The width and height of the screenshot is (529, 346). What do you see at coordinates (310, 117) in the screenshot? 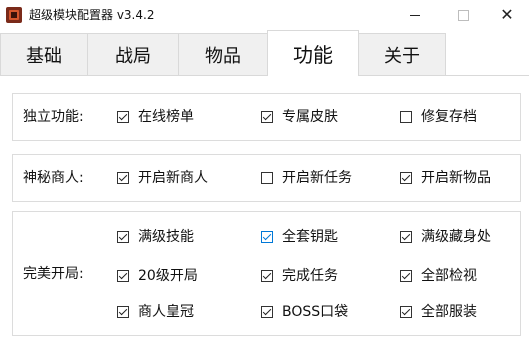
I see `checkbox-label: 专属皮肤` at bounding box center [310, 117].